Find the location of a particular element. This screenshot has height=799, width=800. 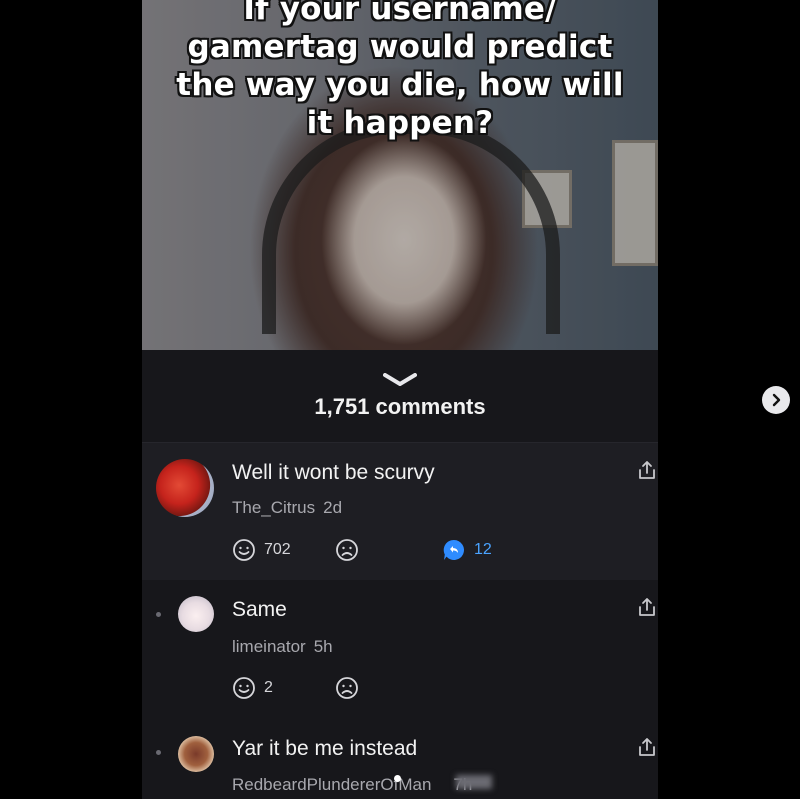

chevron-right-icon is located at coordinates (776, 400).